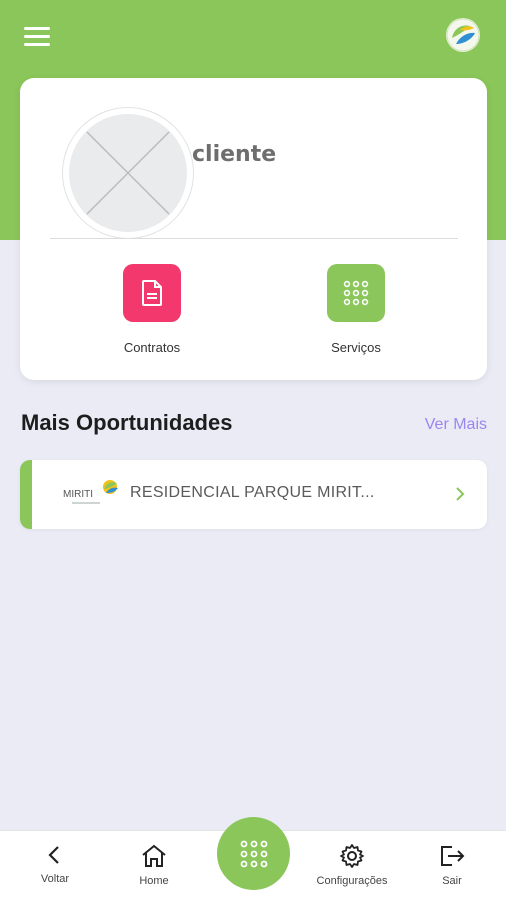 The height and width of the screenshot is (901, 506). What do you see at coordinates (453, 856) in the screenshot?
I see `logout-icon` at bounding box center [453, 856].